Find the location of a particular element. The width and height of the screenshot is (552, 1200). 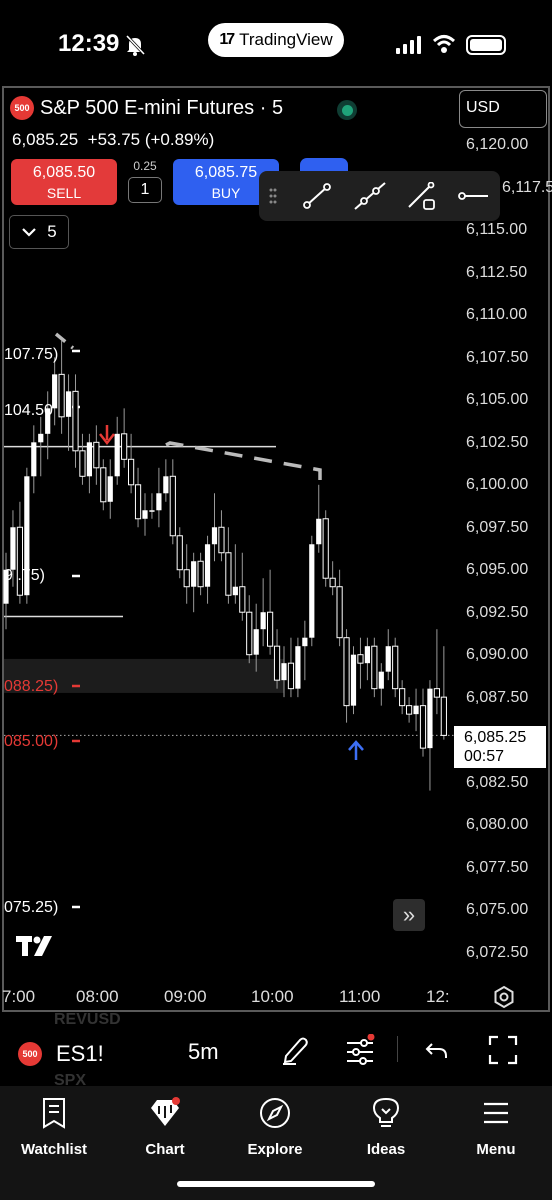

symbol-selector: 500 ES1! is located at coordinates (61, 1054).